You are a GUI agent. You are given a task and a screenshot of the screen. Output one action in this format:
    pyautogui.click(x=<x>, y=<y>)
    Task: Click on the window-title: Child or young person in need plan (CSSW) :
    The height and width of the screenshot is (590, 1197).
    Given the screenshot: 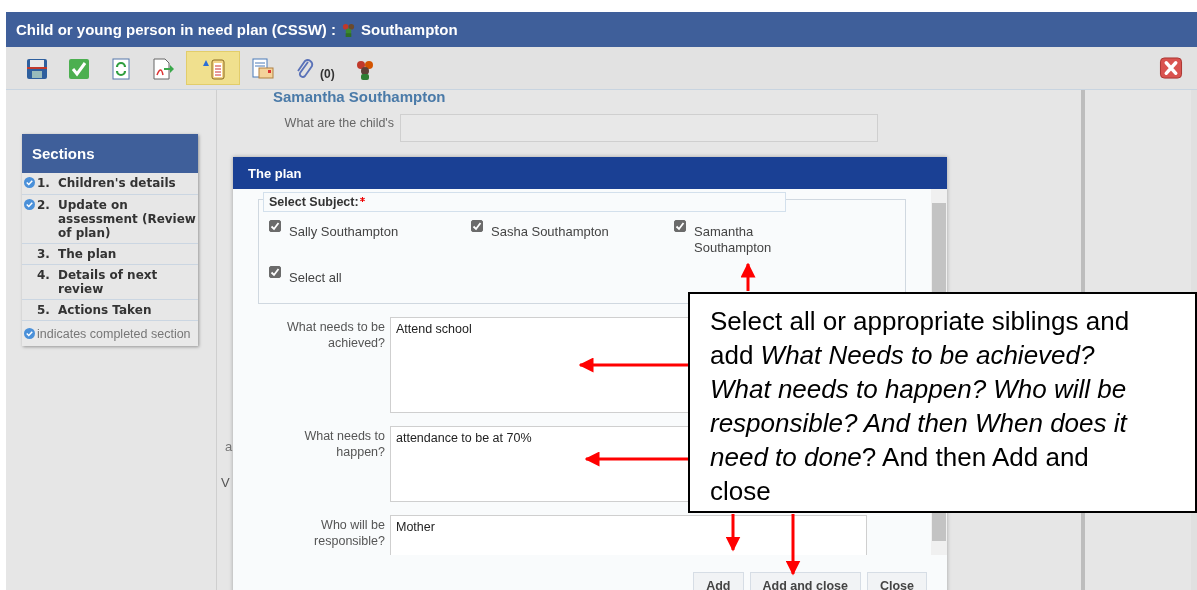 What is the action you would take?
    pyautogui.click(x=176, y=29)
    